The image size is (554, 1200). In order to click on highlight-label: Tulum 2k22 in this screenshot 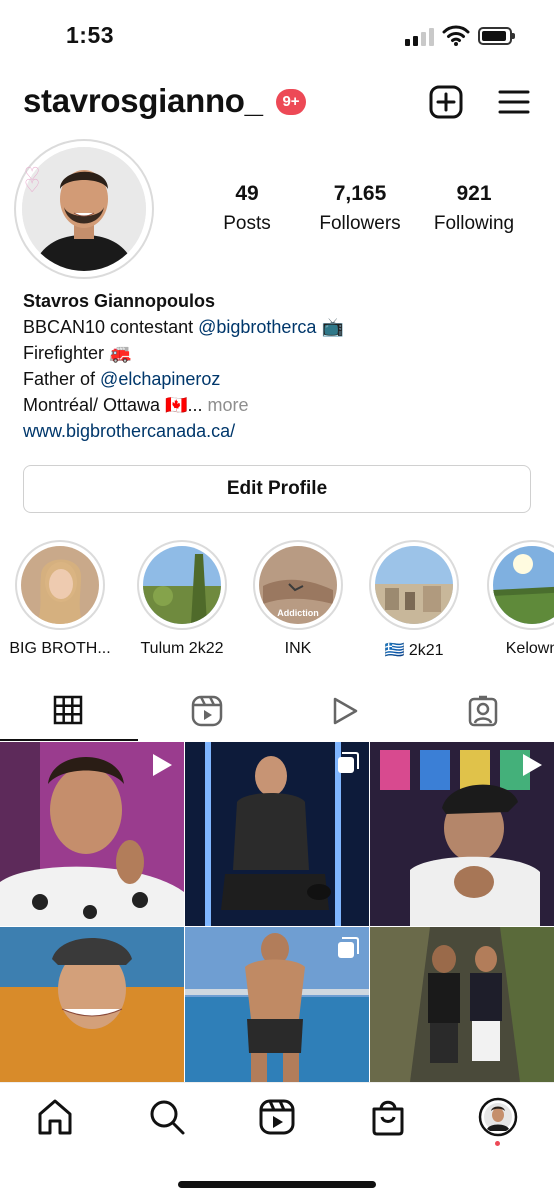, I will do `click(182, 648)`.